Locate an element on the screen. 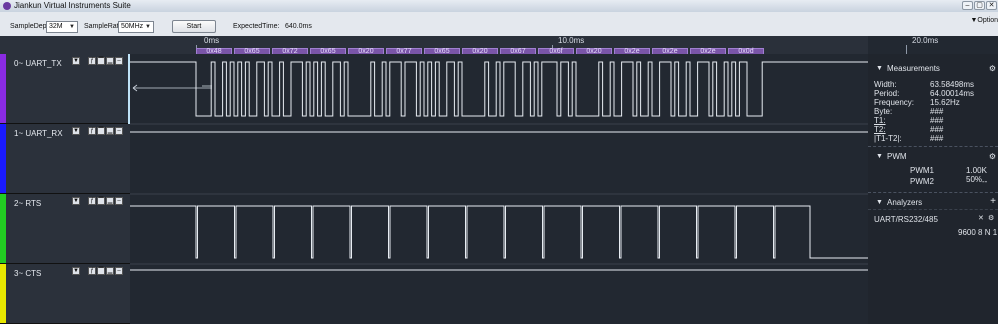  channel-label: 0~ UART_TX is located at coordinates (38, 63).